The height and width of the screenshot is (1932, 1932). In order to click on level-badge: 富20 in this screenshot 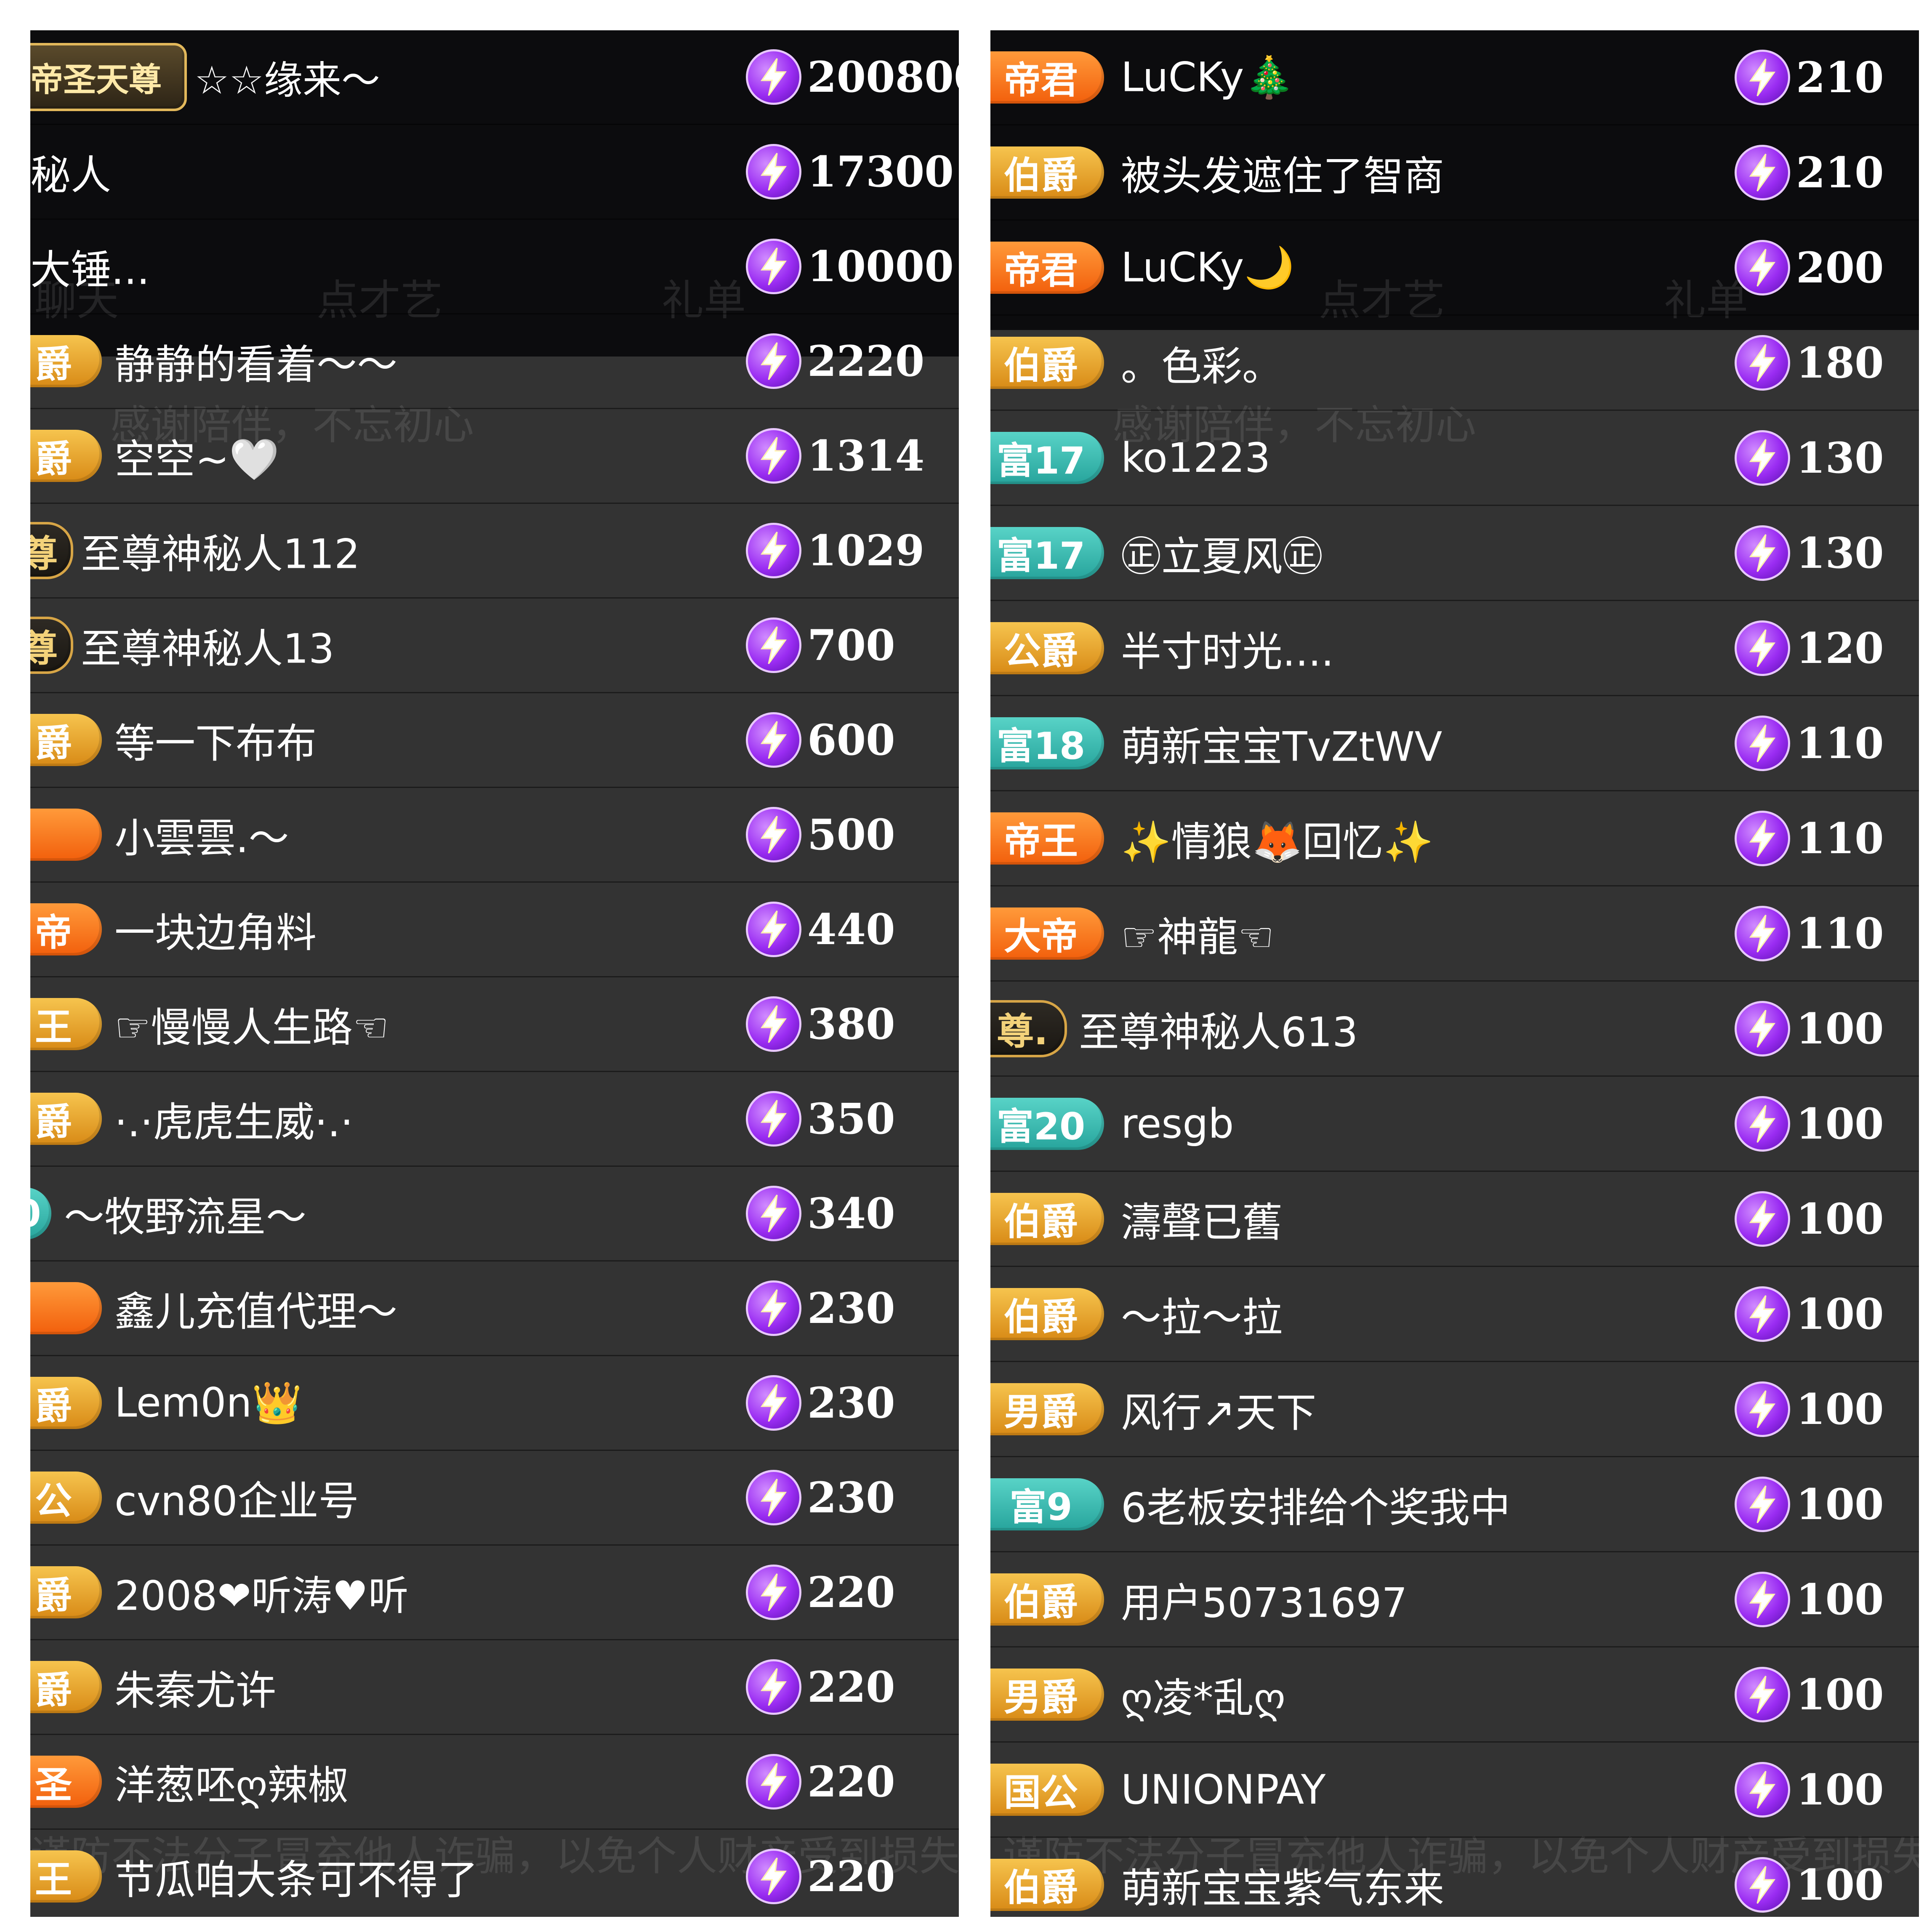, I will do `click(1047, 1124)`.